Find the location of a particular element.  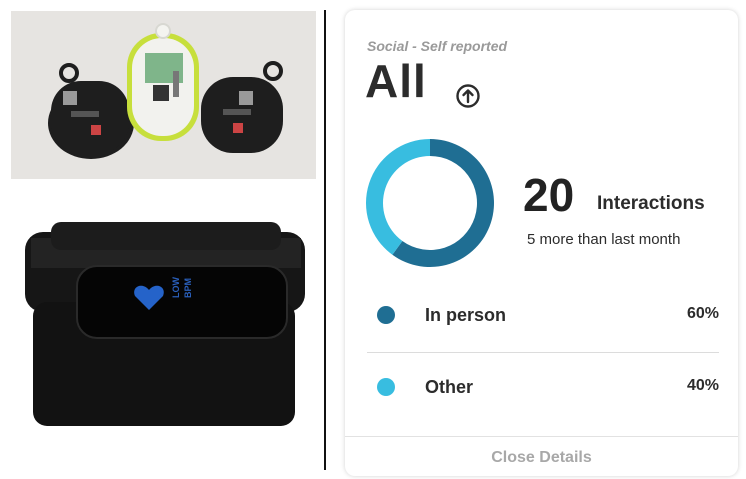

legend-percent: 60% is located at coordinates (702, 313).